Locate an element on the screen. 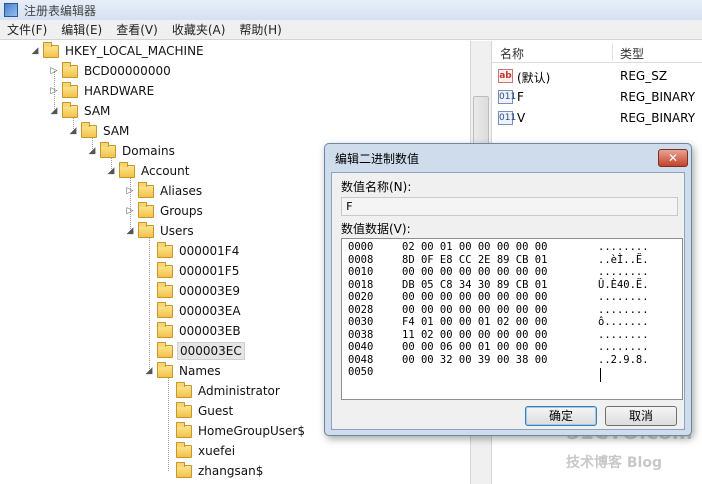 The image size is (702, 484). hex-offset: 0028 is located at coordinates (361, 309).